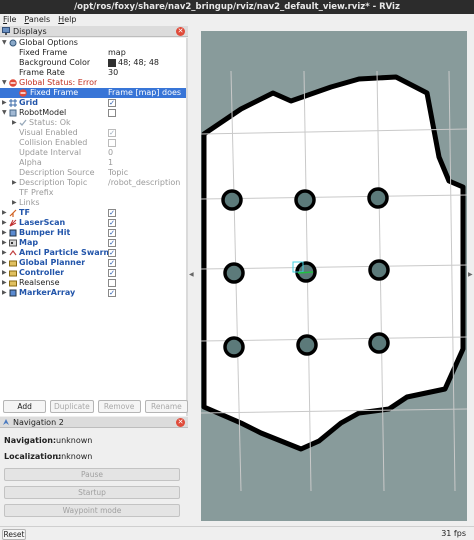  Describe the element at coordinates (93, 123) in the screenshot. I see `tree-robot-status: ▶ Status: Ok` at that location.